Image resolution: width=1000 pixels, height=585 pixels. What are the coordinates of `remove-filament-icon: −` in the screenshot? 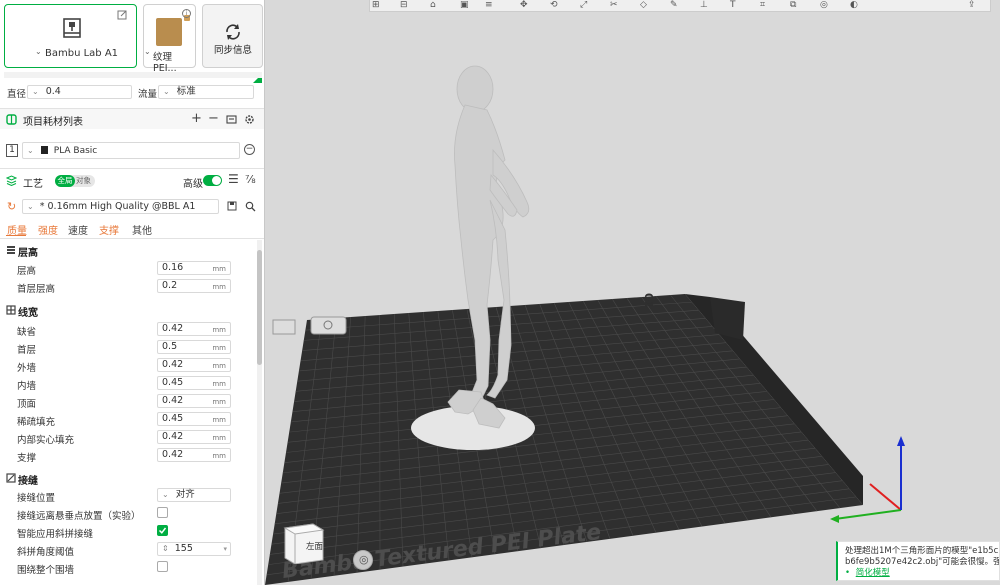 It's located at (213, 118).